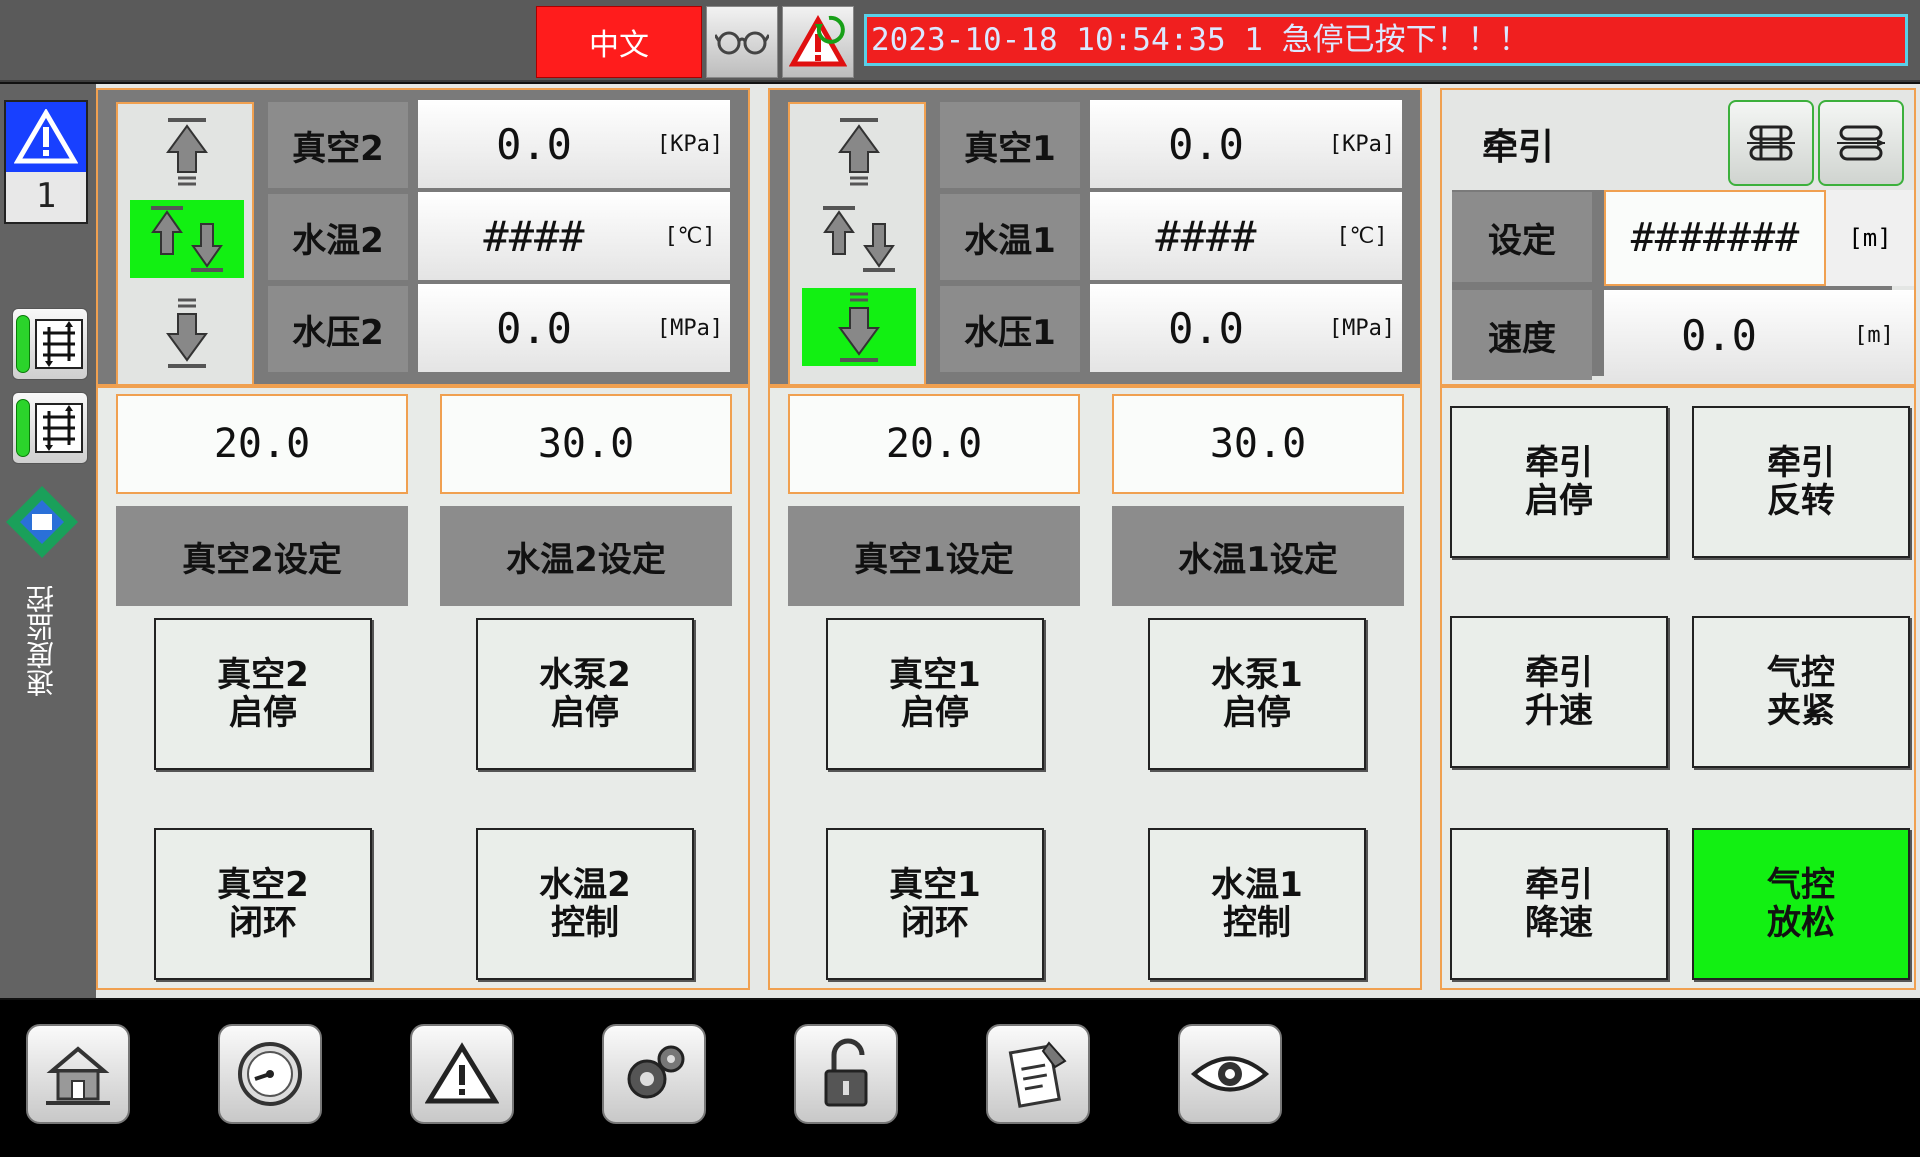 This screenshot has height=1157, width=1920. What do you see at coordinates (654, 1074) in the screenshot?
I see `settings-gear-icon` at bounding box center [654, 1074].